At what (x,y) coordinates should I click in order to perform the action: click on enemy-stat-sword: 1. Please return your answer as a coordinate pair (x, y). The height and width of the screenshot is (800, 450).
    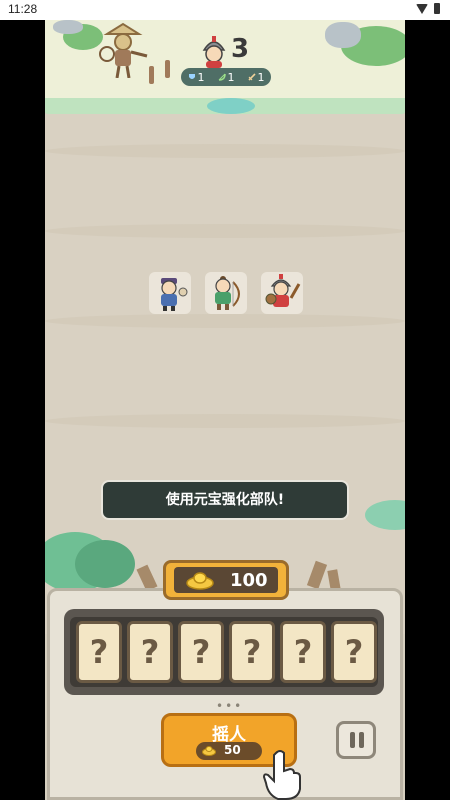
    Looking at the image, I should click on (256, 77).